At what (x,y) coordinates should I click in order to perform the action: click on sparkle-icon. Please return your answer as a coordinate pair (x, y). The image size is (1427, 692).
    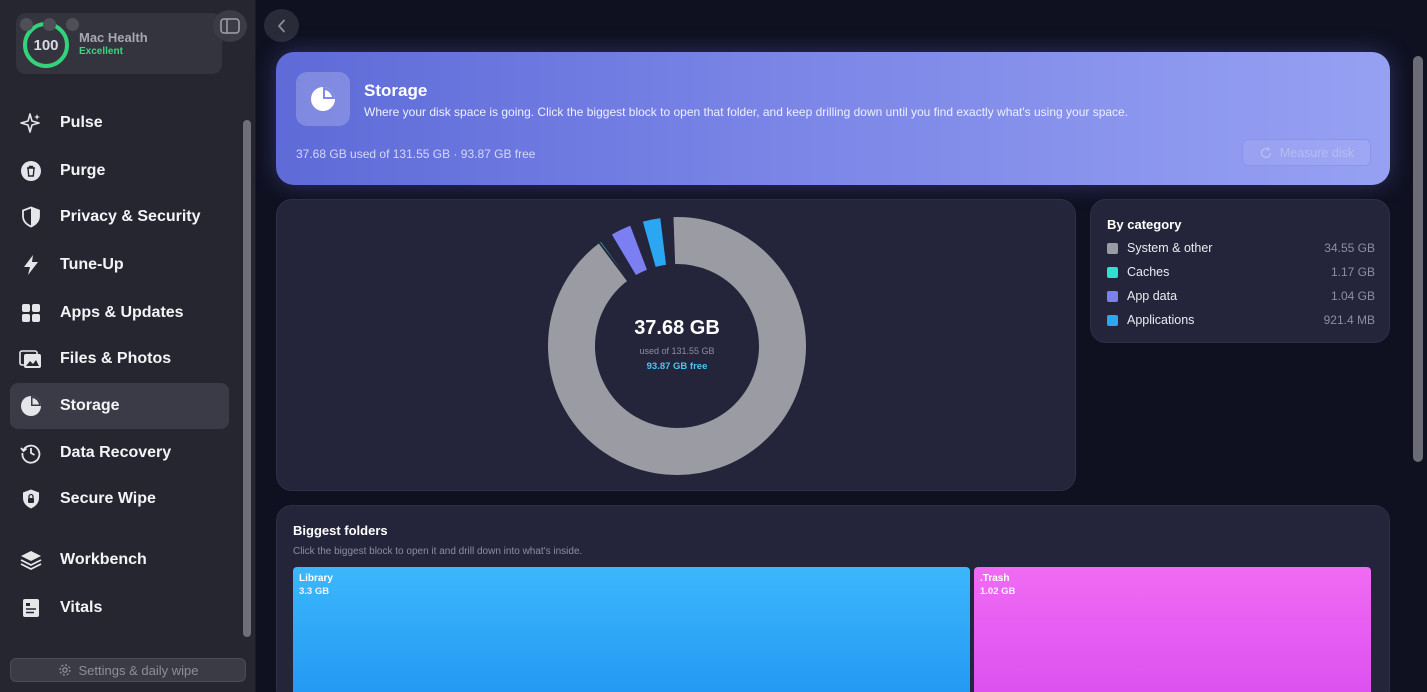
    Looking at the image, I should click on (31, 123).